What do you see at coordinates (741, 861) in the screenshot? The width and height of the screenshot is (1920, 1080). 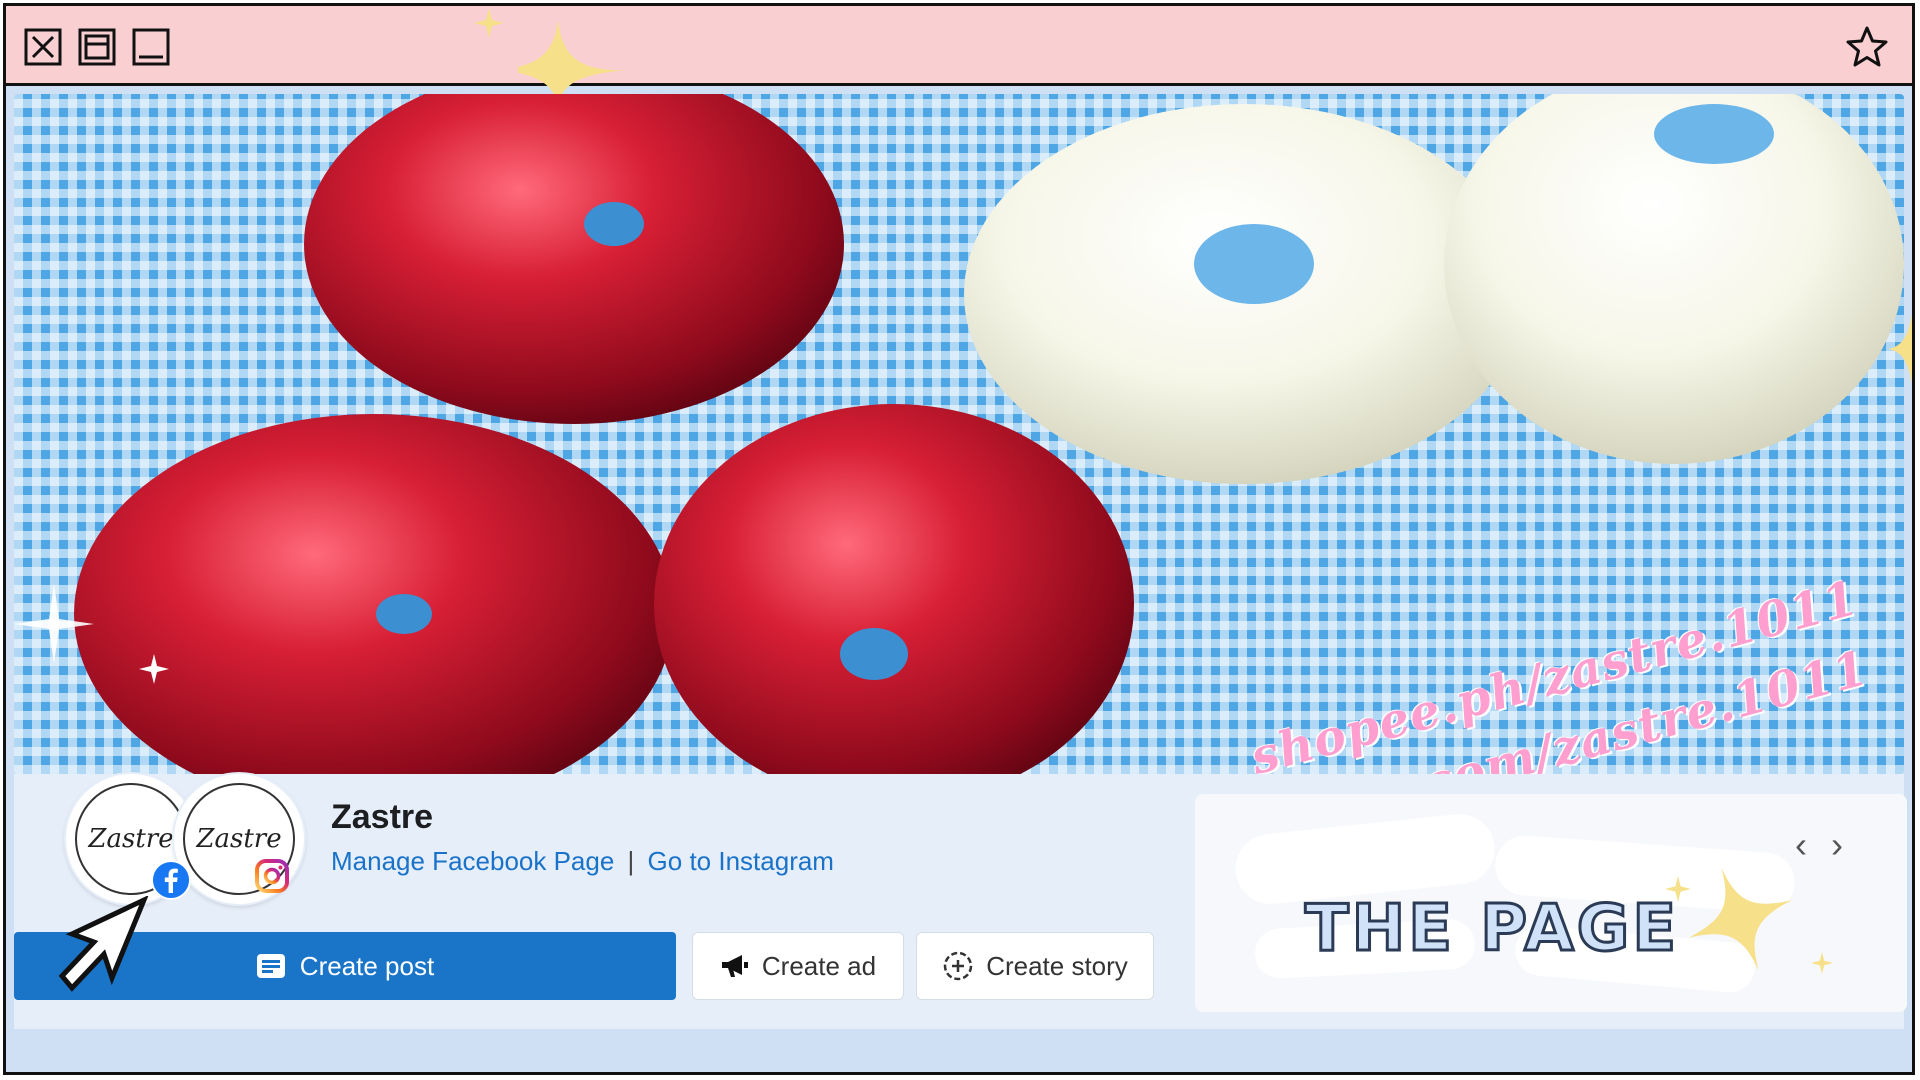 I see `go-to-instagram-link: Go to Instagram` at bounding box center [741, 861].